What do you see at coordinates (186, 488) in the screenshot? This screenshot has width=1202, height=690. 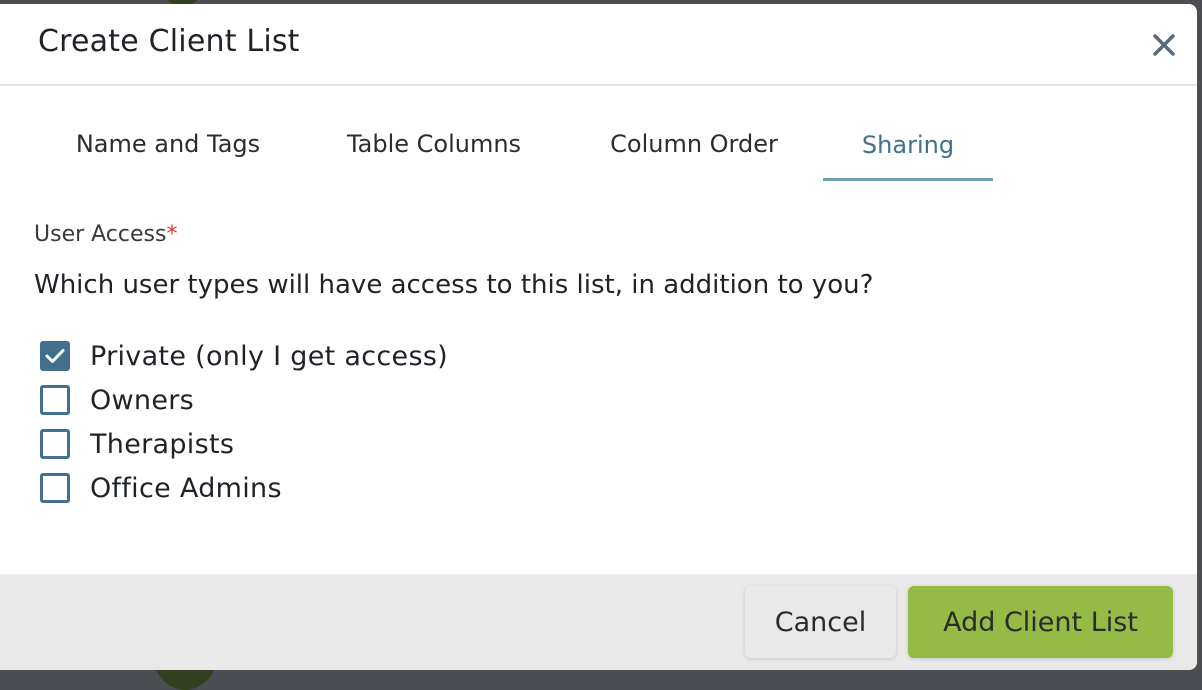 I see `option-label: Office Admins` at bounding box center [186, 488].